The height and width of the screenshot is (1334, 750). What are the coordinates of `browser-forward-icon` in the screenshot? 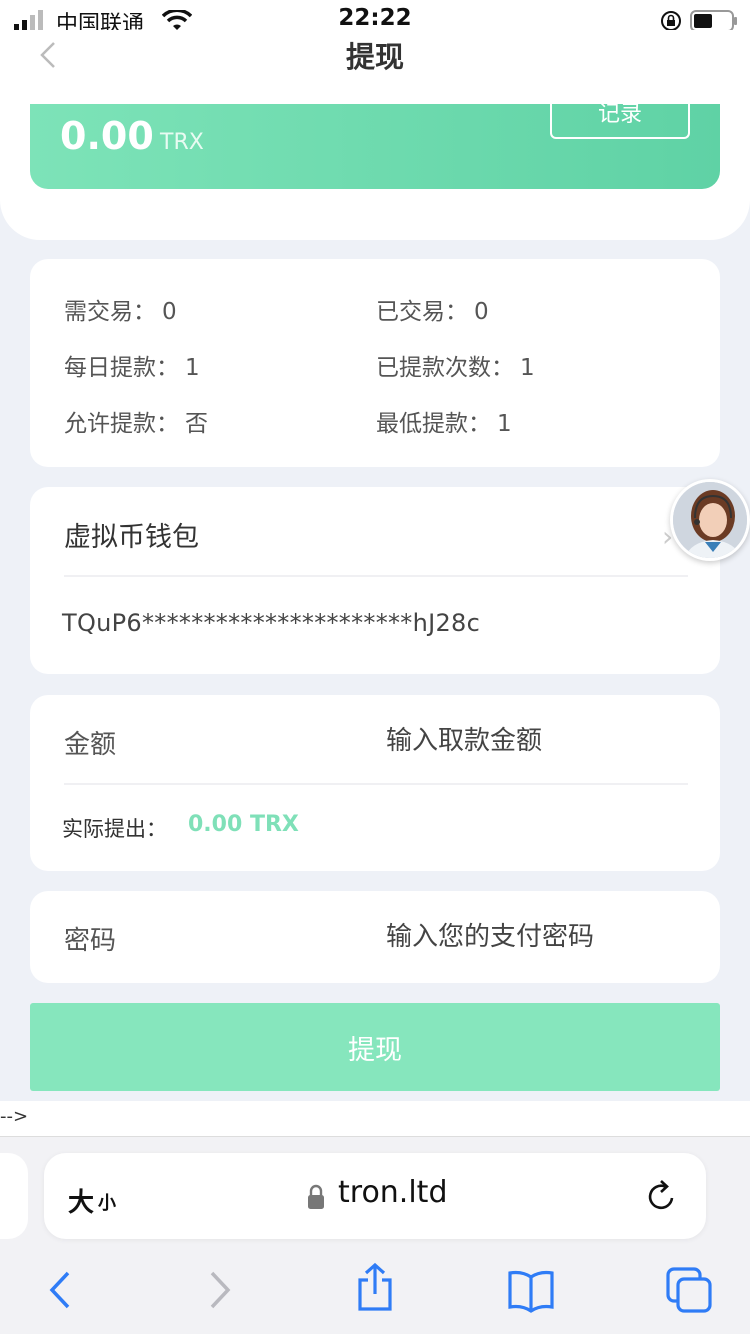 It's located at (219, 1290).